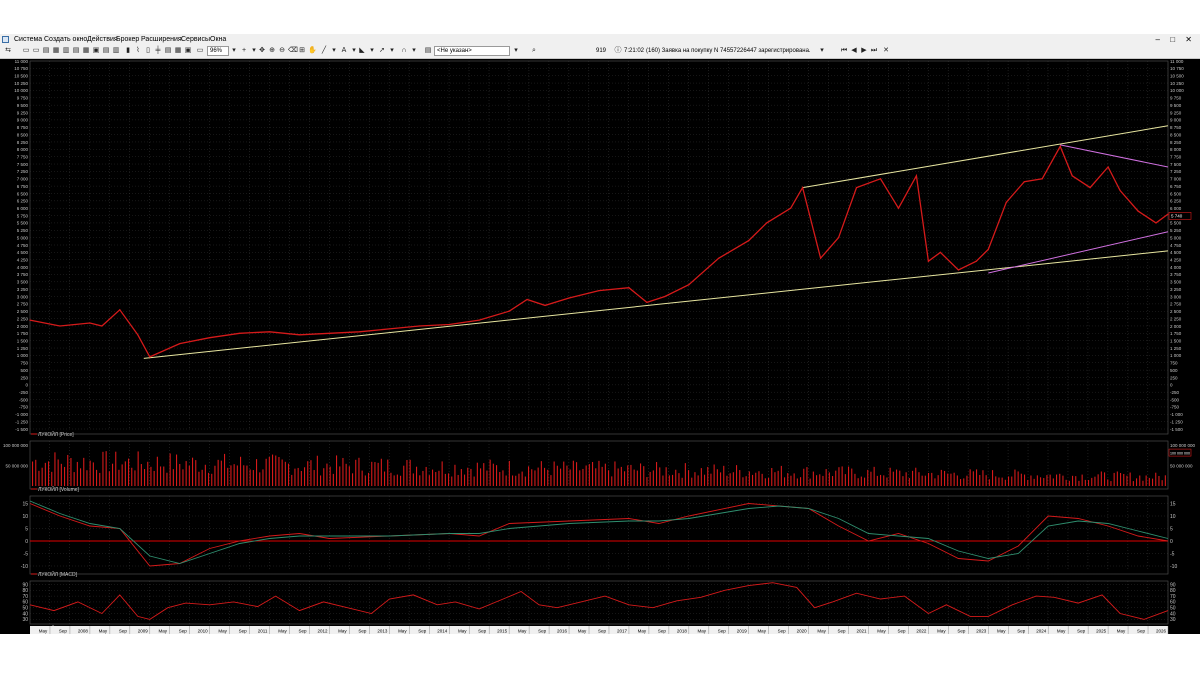 This screenshot has height=675, width=1200. I want to click on news-icon: ▥, so click(116, 51).